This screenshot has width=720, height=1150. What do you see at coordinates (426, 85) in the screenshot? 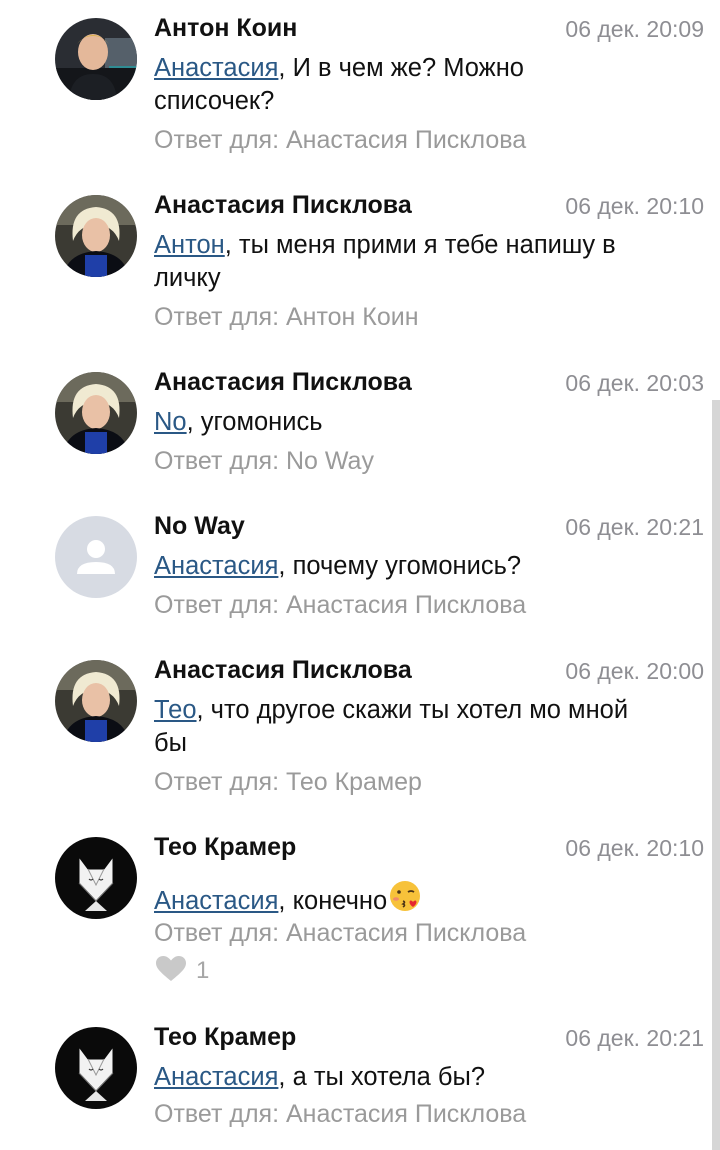
I see `comment-text: Анастасия, И в чем же? Можно списочек?` at bounding box center [426, 85].